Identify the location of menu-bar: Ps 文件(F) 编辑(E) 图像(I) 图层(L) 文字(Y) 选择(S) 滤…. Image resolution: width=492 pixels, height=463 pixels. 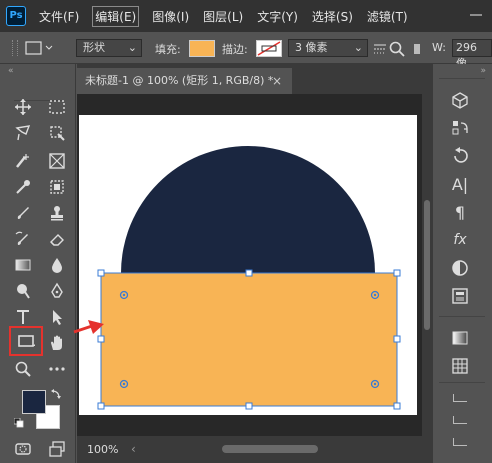
(246, 16).